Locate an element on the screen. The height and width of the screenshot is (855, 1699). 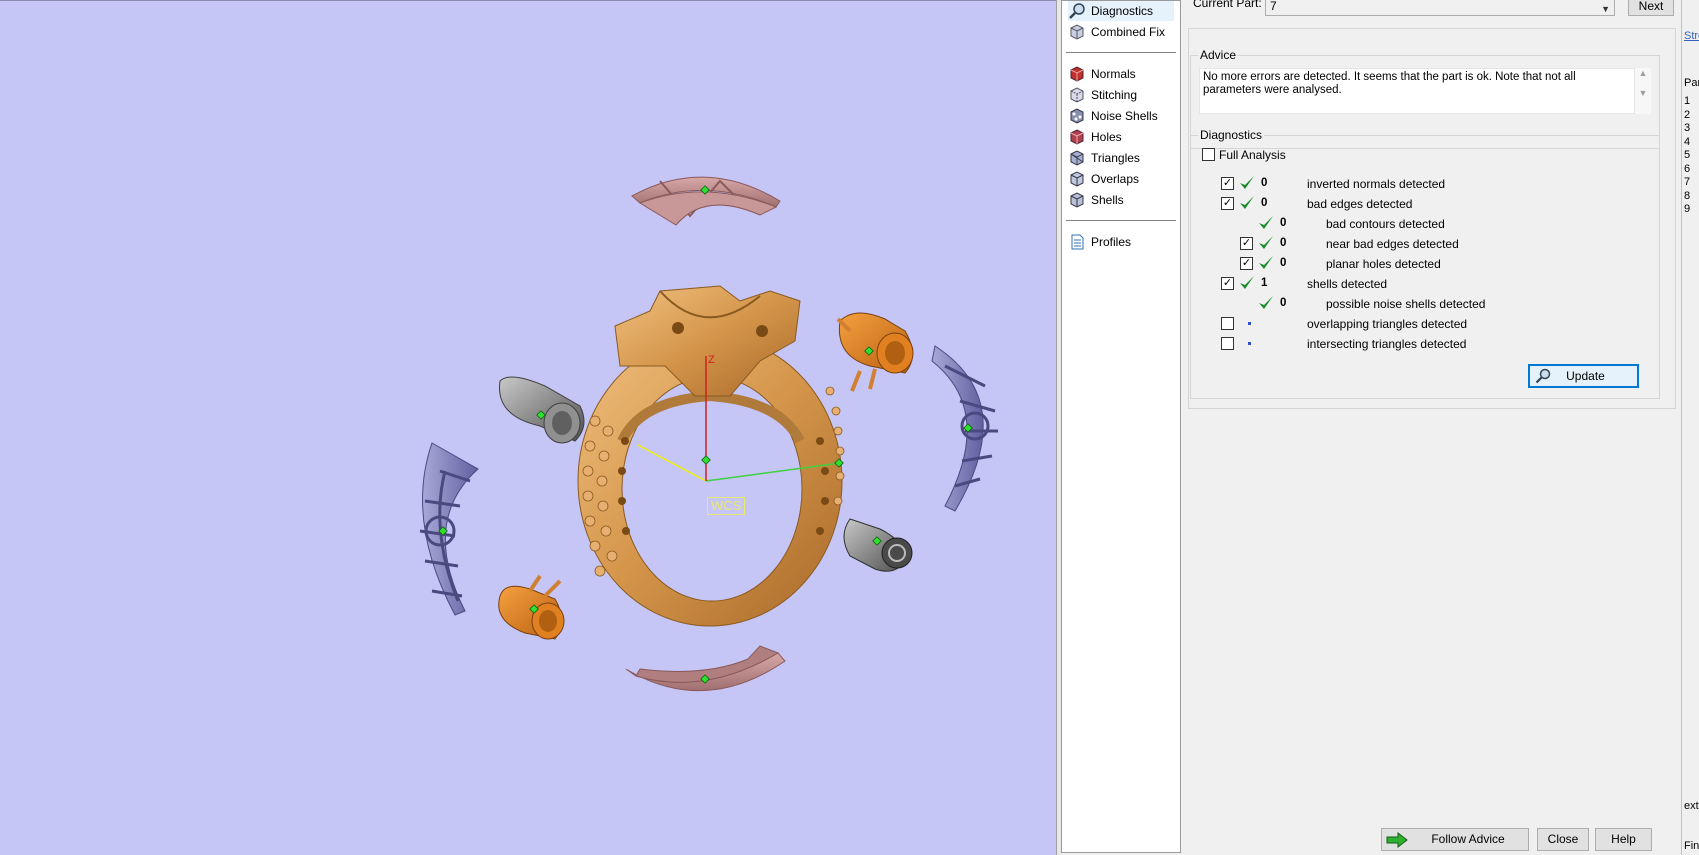
diagnostic-label: intersecting triangles detected is located at coordinates (1387, 344).